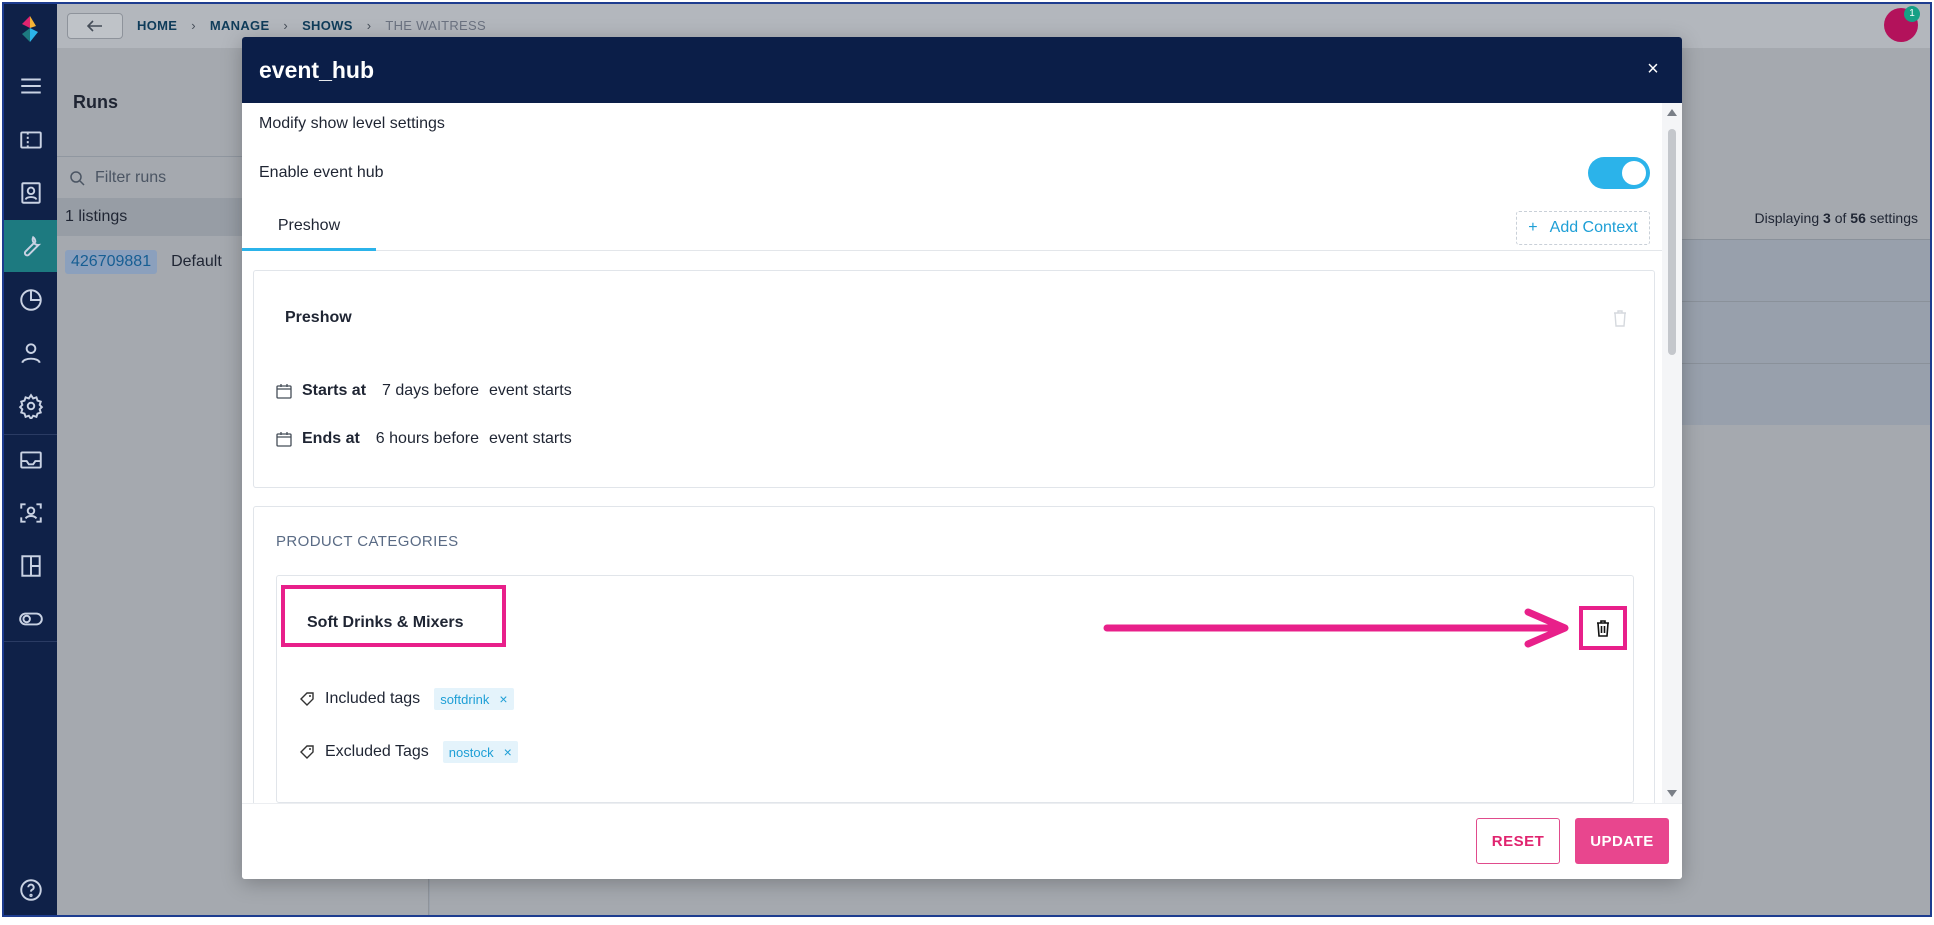 This screenshot has width=1934, height=925. Describe the element at coordinates (30, 641) in the screenshot. I see `rail-divider` at that location.